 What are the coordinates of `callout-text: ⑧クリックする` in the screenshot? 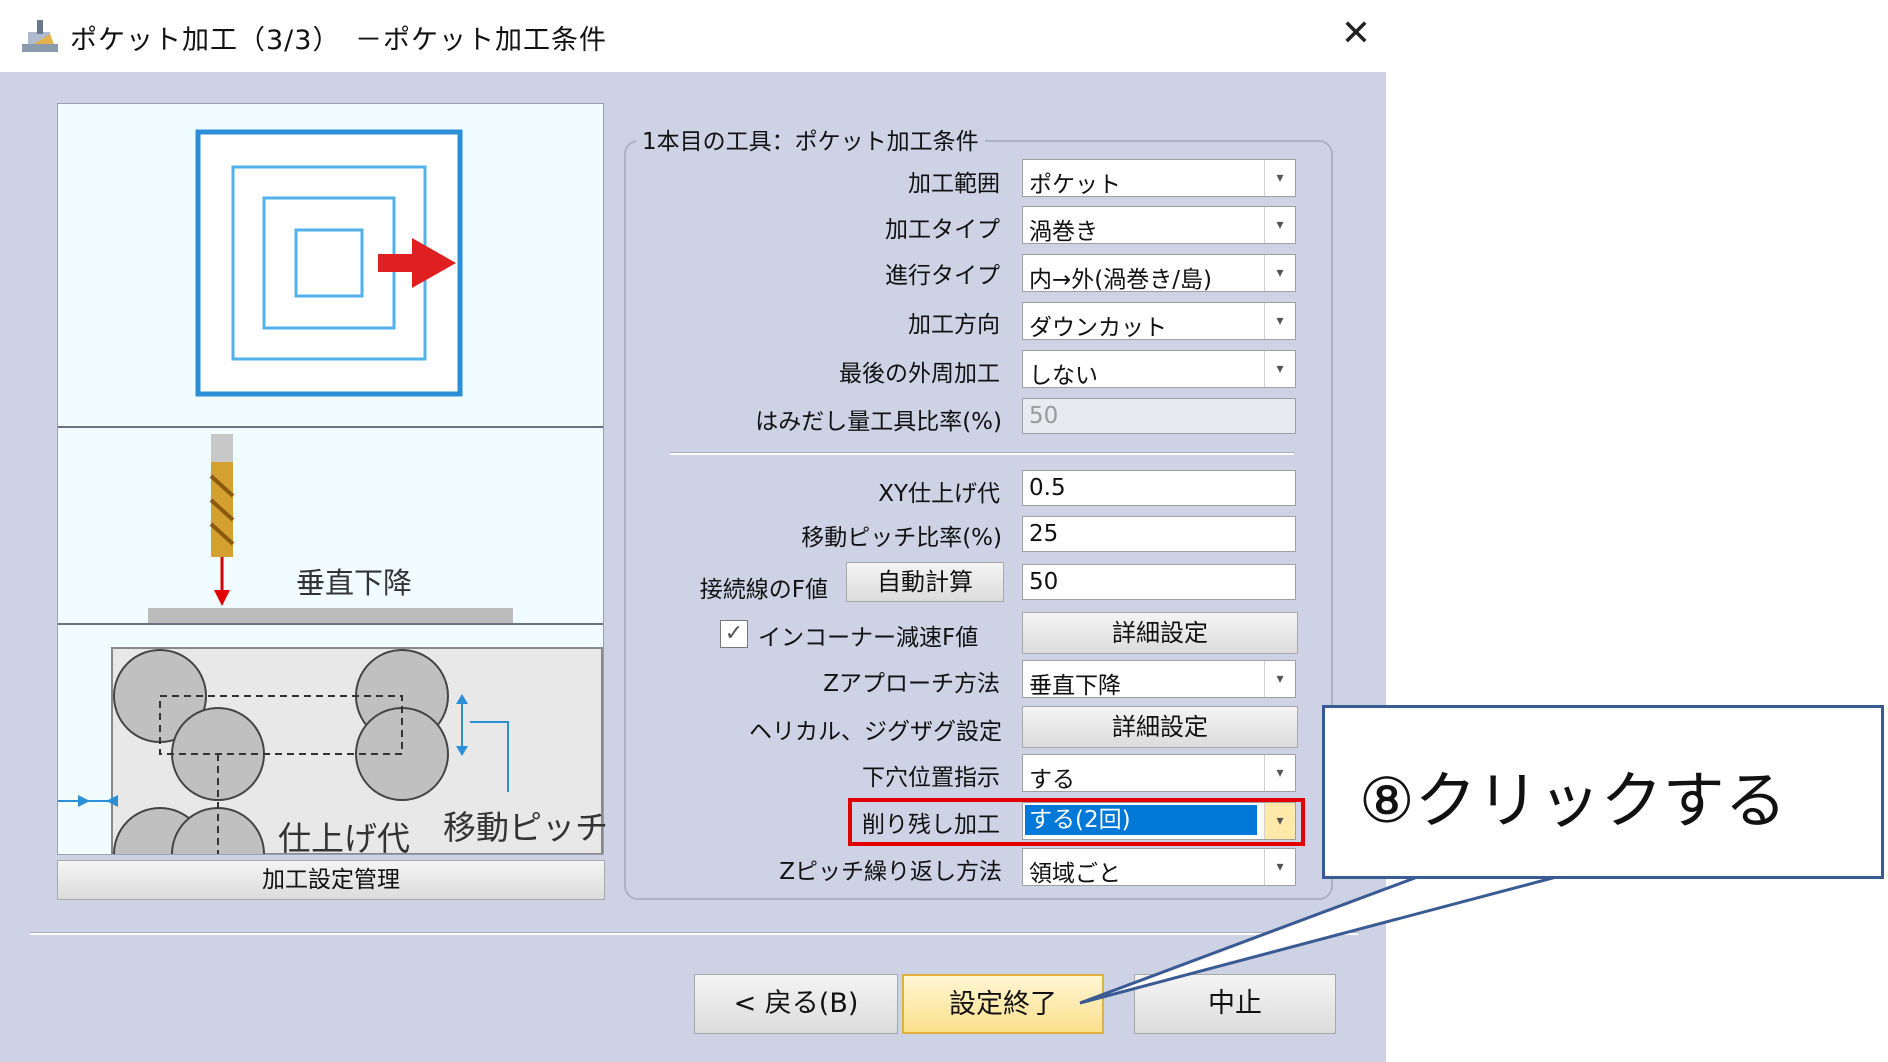 It's located at (1573, 800).